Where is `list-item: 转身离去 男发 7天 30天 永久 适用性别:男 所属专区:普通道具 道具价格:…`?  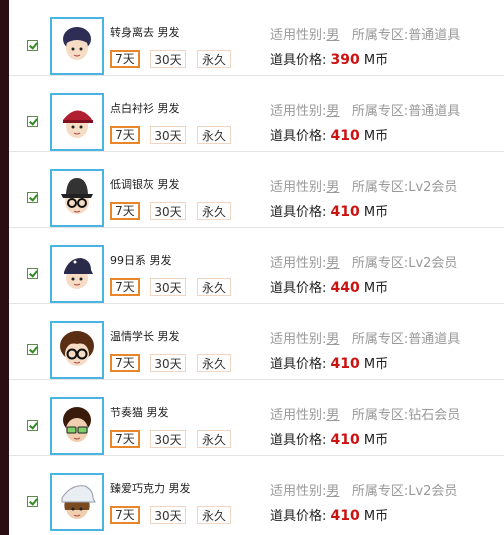 list-item: 转身离去 男发 7天 30天 永久 适用性别:男 所属专区:普通道具 道具价格:… is located at coordinates (256, 38).